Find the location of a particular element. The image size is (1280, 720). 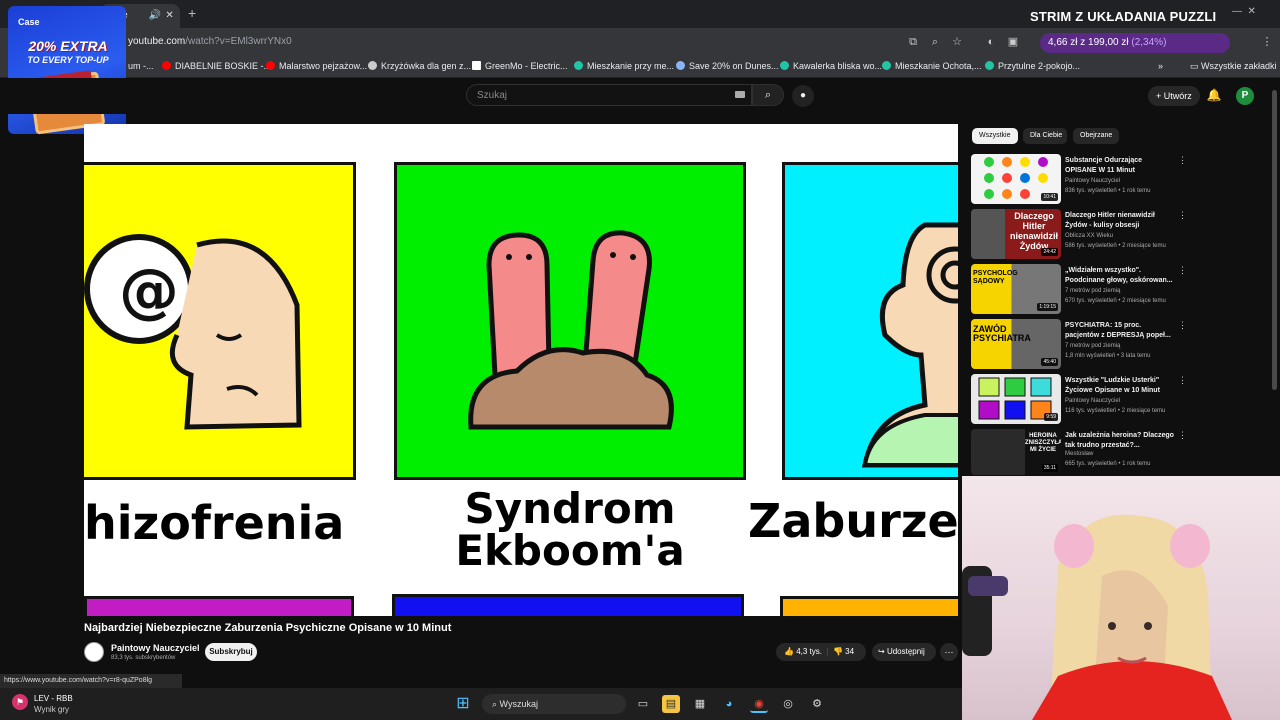

recommended-thumbnail: 9:59 is located at coordinates (1016, 399).